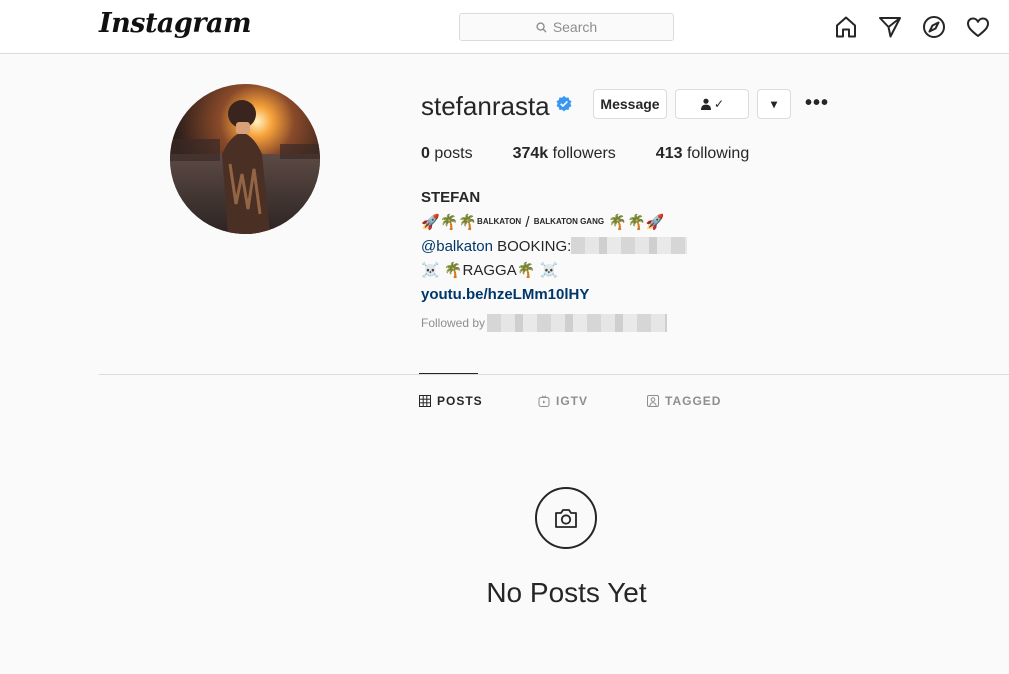 This screenshot has width=1009, height=674. I want to click on chevron-down-icon: ▾, so click(774, 104).